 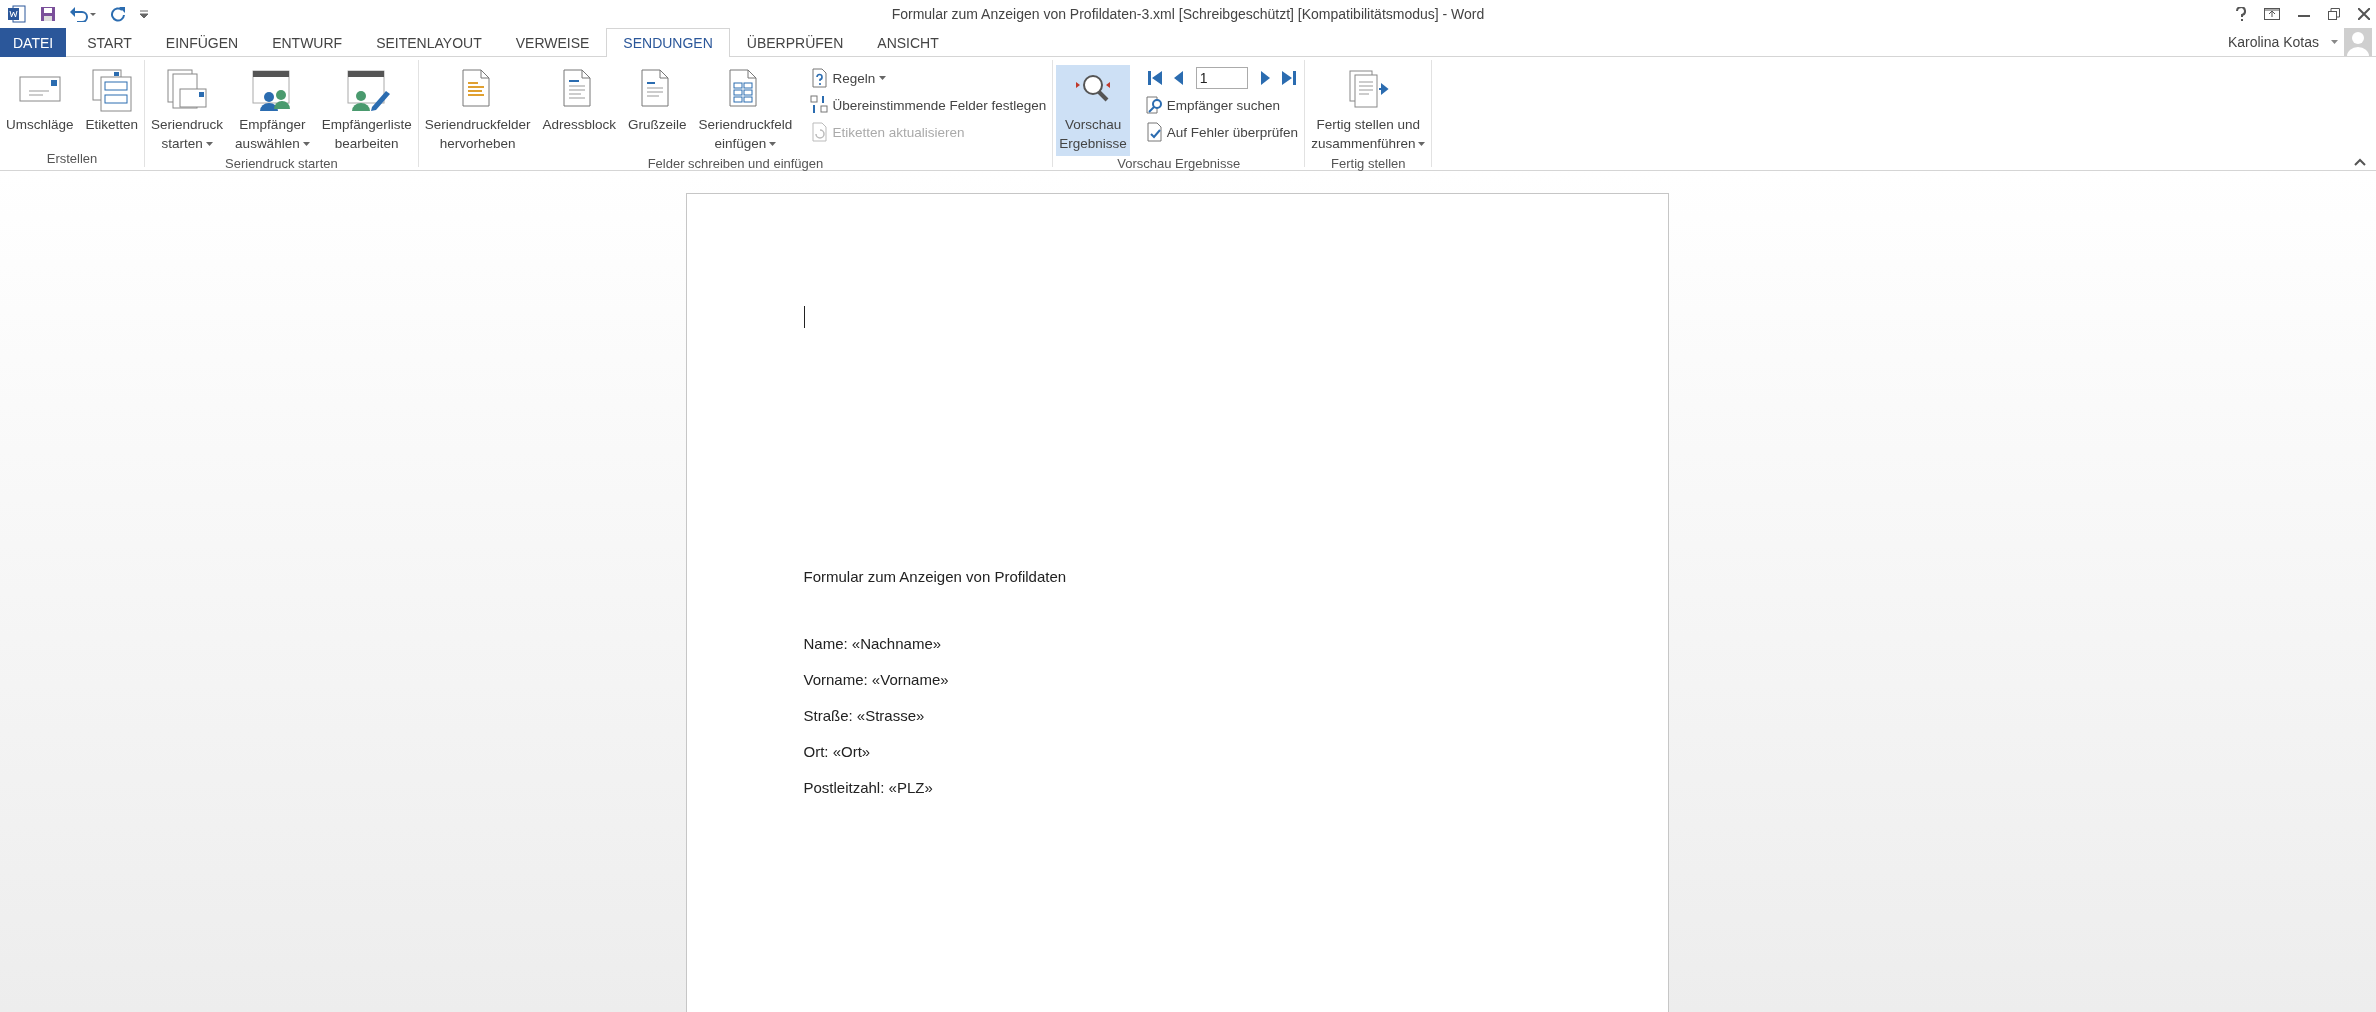 What do you see at coordinates (1093, 110) in the screenshot?
I see `ribbon-button: Vorschau Ergebnisse` at bounding box center [1093, 110].